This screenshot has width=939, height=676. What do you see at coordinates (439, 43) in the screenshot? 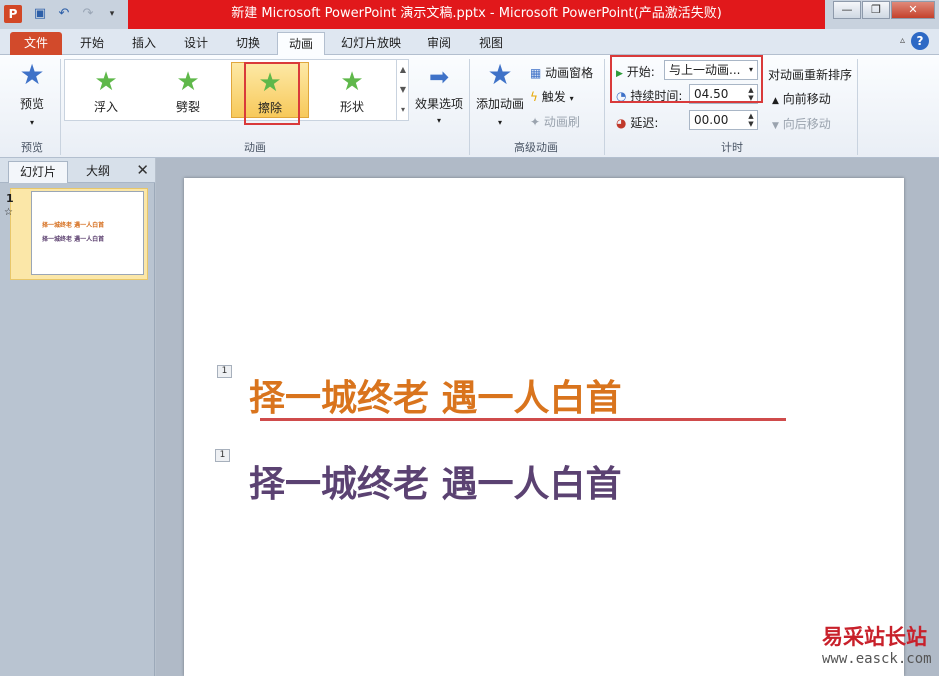
I see `tab-review: 审阅` at bounding box center [439, 43].